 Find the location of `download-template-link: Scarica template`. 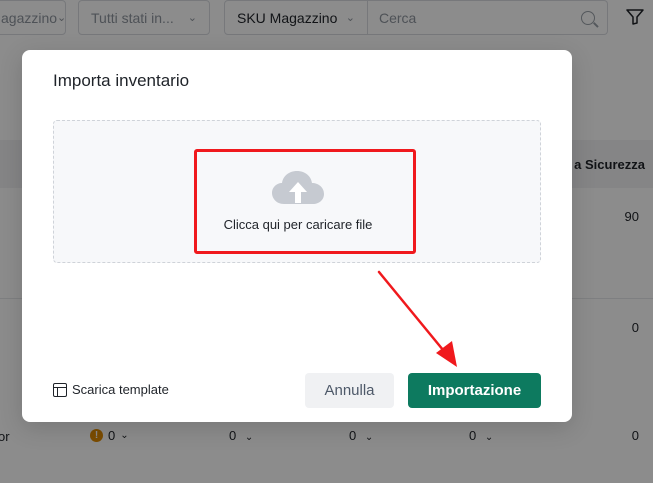

download-template-link: Scarica template is located at coordinates (111, 389).